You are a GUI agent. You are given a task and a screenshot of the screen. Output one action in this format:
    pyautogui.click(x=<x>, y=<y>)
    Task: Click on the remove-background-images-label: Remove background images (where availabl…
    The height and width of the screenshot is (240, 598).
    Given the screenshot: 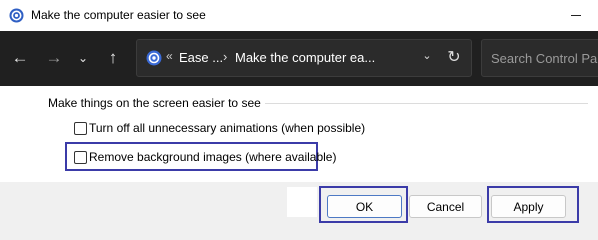 What is the action you would take?
    pyautogui.click(x=212, y=157)
    